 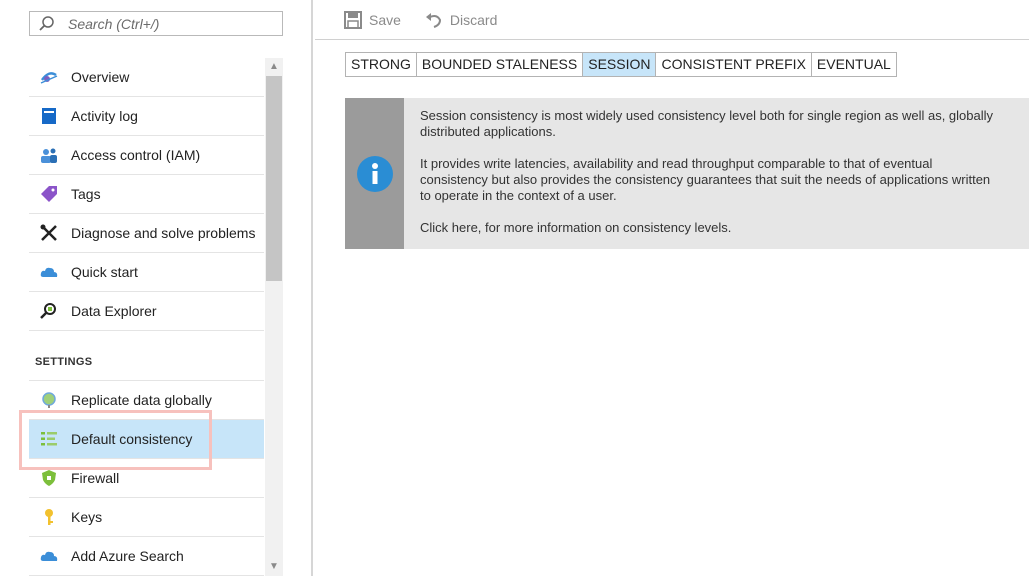 What do you see at coordinates (163, 233) in the screenshot?
I see `nav-item-label: Diagnose and solve problems` at bounding box center [163, 233].